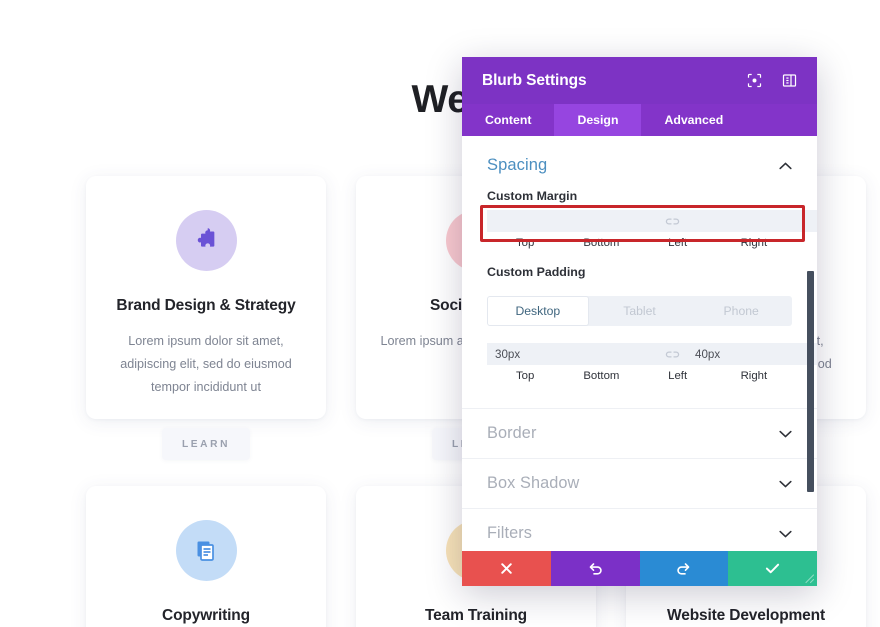  I want to click on learn-button: LEARN, so click(206, 444).